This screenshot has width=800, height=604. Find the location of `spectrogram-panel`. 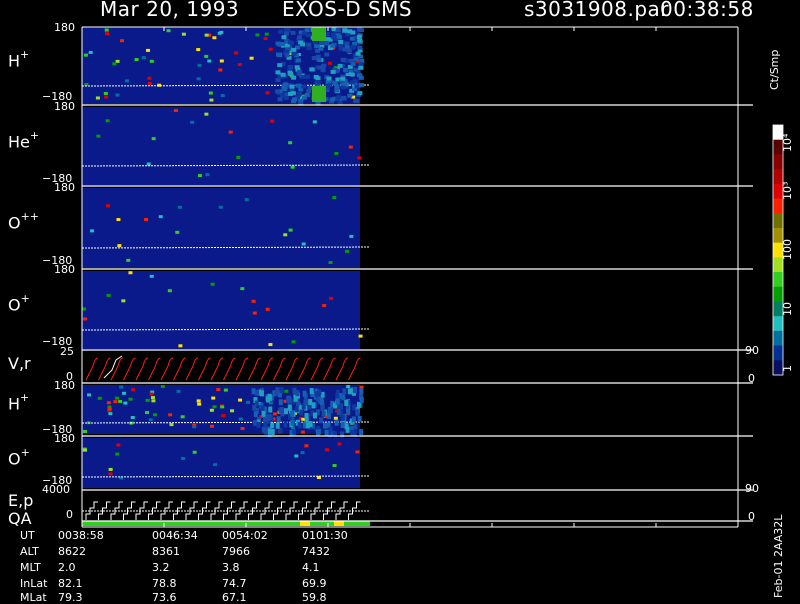

spectrogram-panel is located at coordinates (221, 463).